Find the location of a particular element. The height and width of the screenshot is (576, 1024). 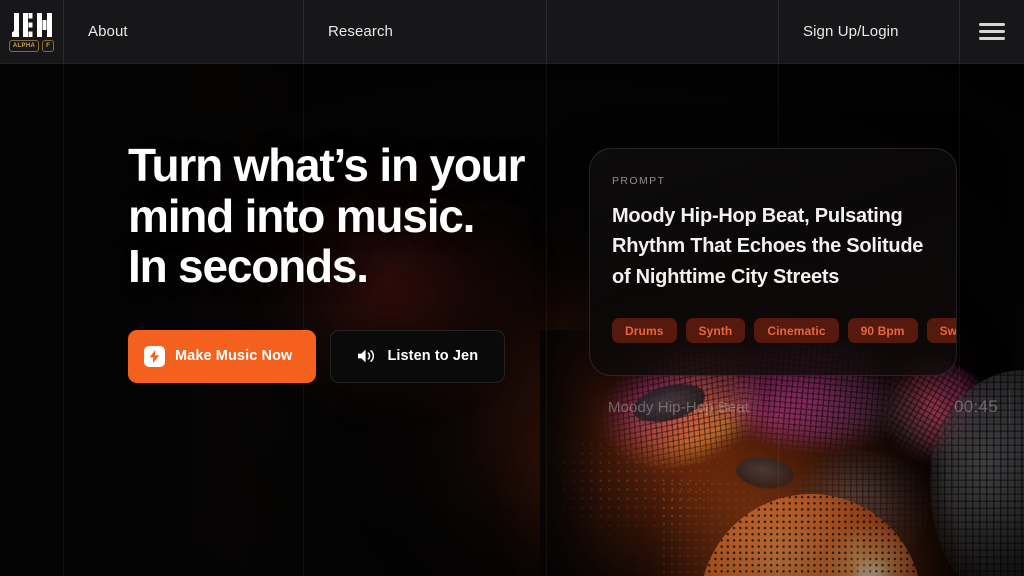

nav-link-signup-login: Sign Up/Login is located at coordinates (839, 31).